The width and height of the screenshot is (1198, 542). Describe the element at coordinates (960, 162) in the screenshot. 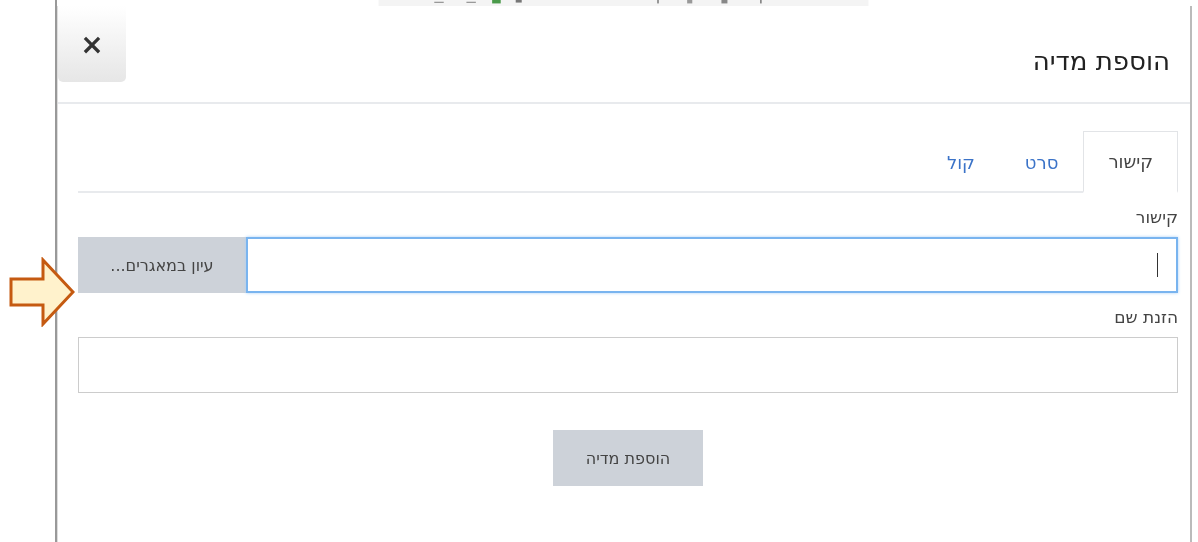

I see `tab: קול` at that location.